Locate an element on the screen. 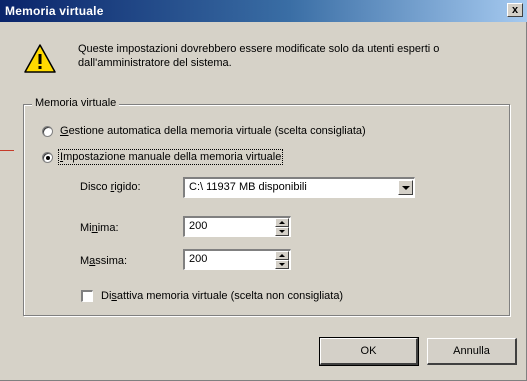 Image resolution: width=527 pixels, height=381 pixels. group-title: Memoria virtuale is located at coordinates (76, 103).